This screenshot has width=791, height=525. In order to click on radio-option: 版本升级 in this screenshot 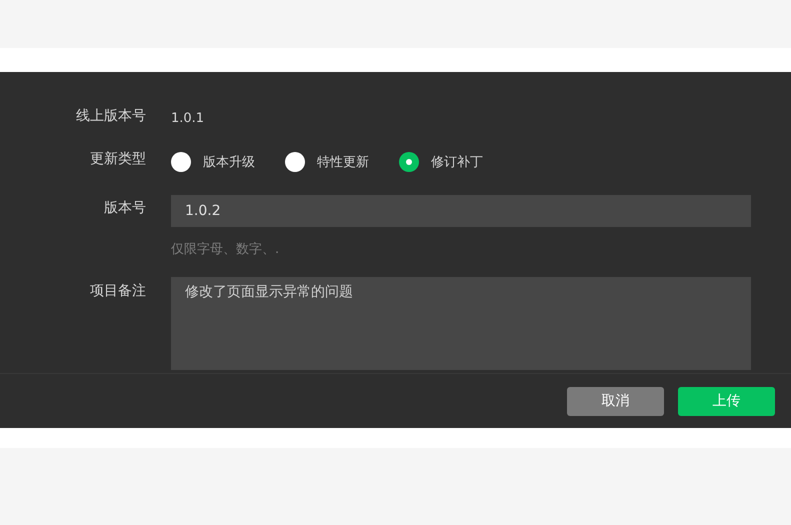, I will do `click(213, 162)`.